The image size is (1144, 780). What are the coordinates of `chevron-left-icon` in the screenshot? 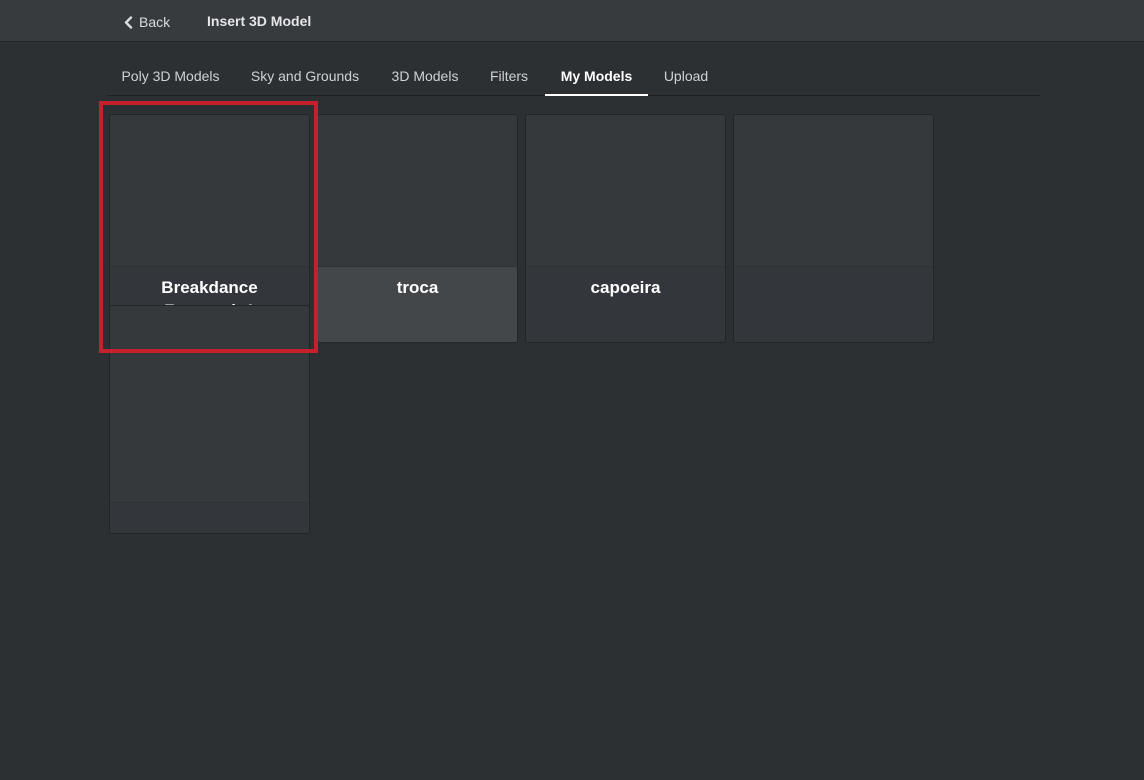 It's located at (128, 22).